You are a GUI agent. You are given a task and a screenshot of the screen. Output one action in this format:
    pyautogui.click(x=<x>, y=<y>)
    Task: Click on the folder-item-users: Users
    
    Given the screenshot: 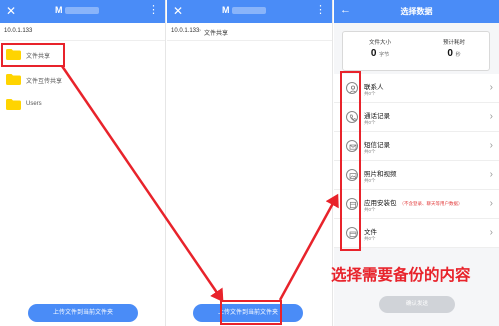 What is the action you would take?
    pyautogui.click(x=79, y=105)
    